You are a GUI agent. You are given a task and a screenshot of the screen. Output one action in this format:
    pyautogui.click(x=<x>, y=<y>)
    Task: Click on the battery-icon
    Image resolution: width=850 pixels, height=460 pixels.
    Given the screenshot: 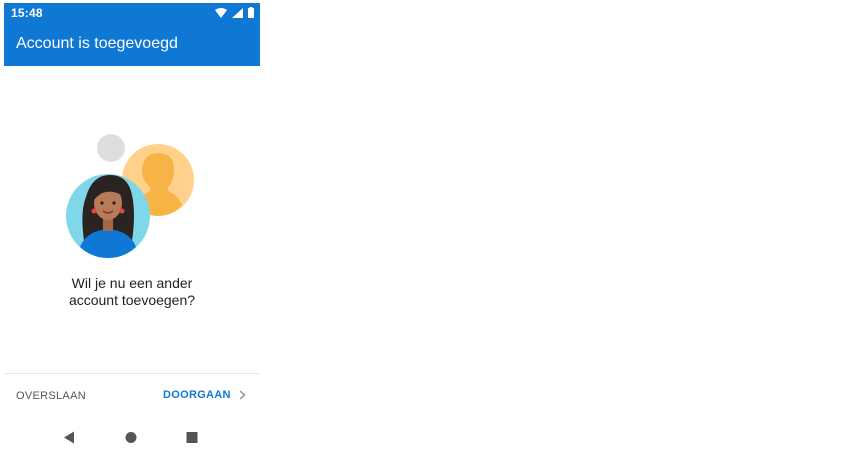 What is the action you would take?
    pyautogui.click(x=251, y=12)
    